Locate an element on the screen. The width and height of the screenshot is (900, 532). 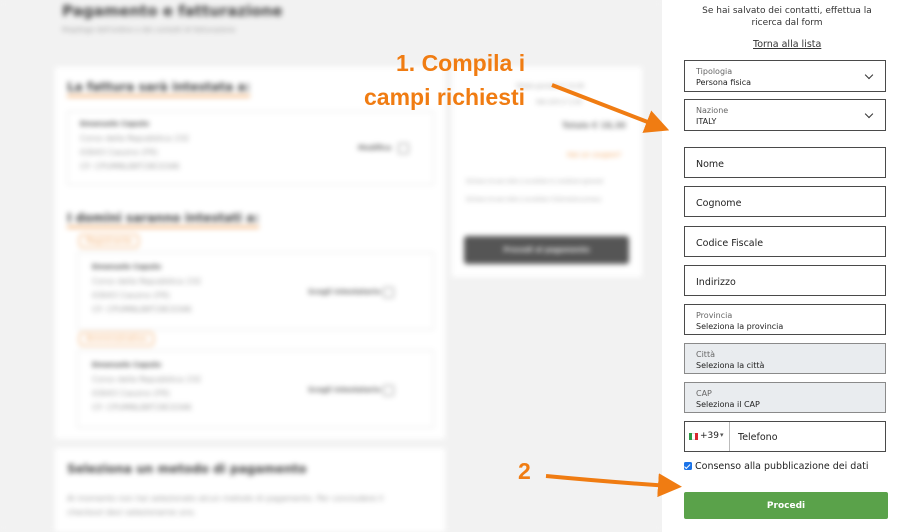
arrow-to-fields is located at coordinates (610, 108).